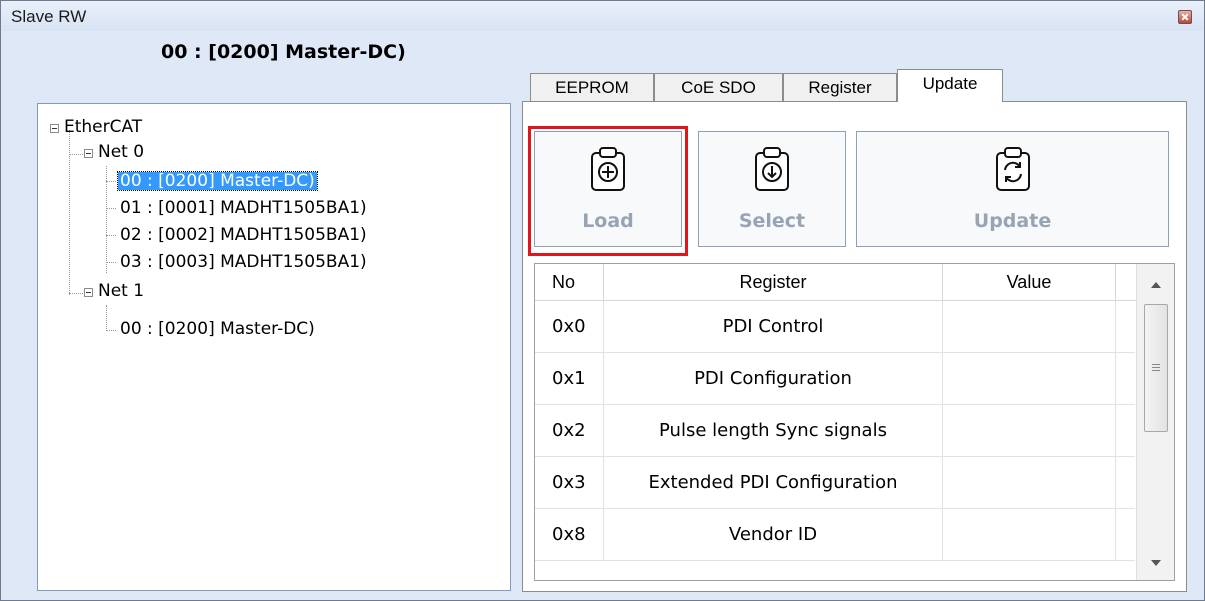  I want to click on cell-no: 0x2, so click(569, 431).